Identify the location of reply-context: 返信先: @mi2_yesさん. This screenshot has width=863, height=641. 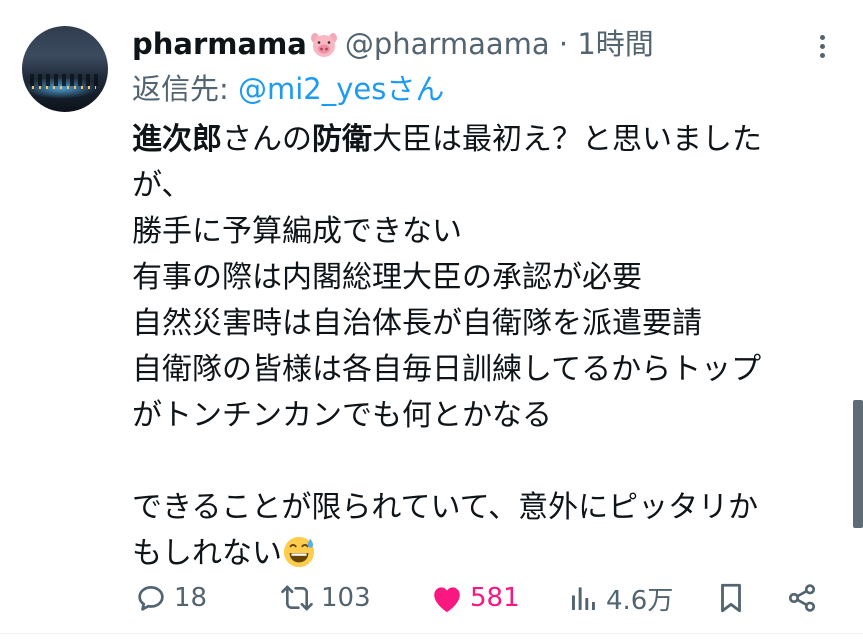
(288, 89).